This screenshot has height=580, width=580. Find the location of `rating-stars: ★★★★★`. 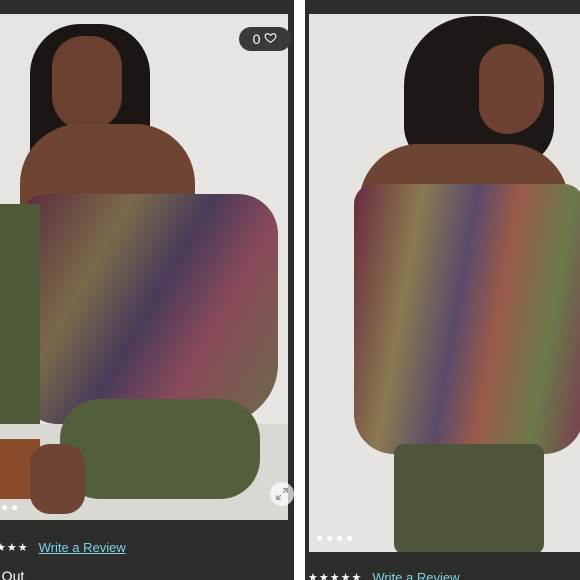

rating-stars: ★★★★★ is located at coordinates (335, 576).